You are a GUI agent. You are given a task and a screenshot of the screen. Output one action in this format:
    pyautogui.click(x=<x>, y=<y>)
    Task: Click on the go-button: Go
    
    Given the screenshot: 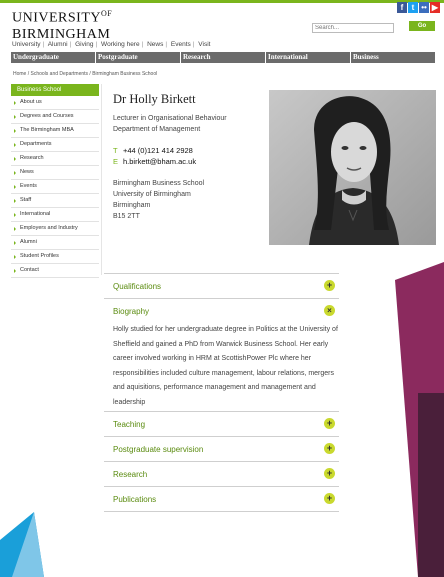 What is the action you would take?
    pyautogui.click(x=422, y=26)
    